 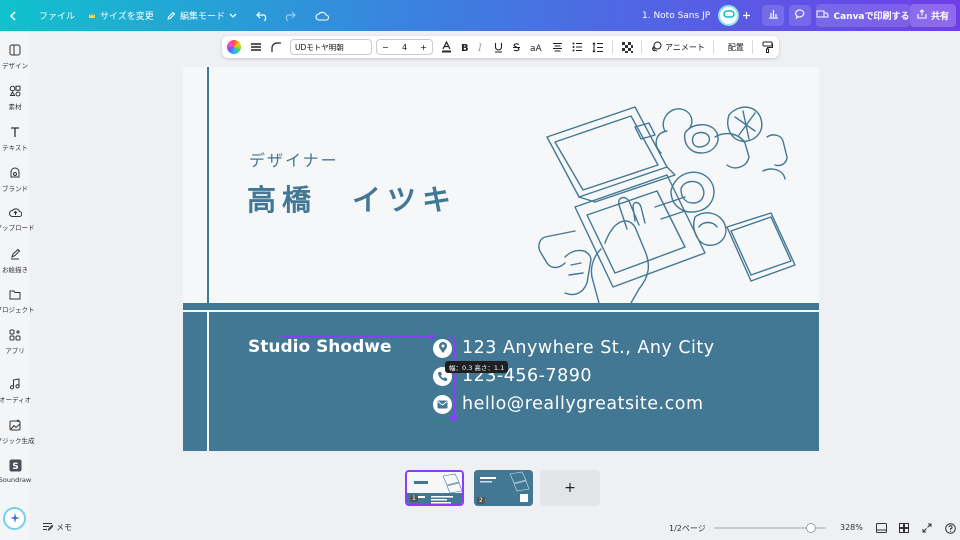 What do you see at coordinates (434, 488) in the screenshot?
I see `page-thumbnail-1: 1` at bounding box center [434, 488].